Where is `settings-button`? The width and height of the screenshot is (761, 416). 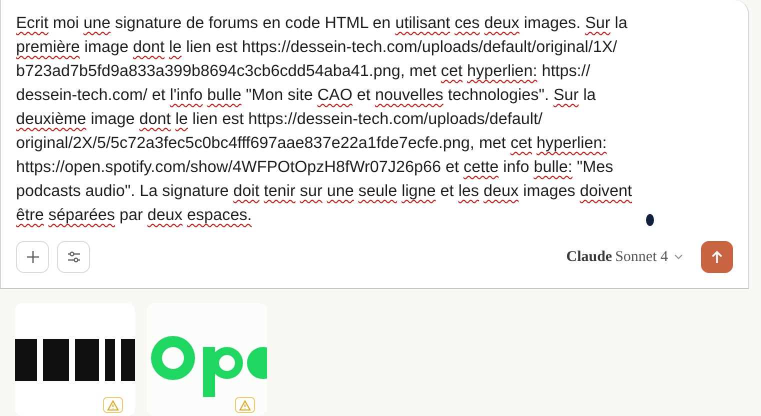 settings-button is located at coordinates (73, 257).